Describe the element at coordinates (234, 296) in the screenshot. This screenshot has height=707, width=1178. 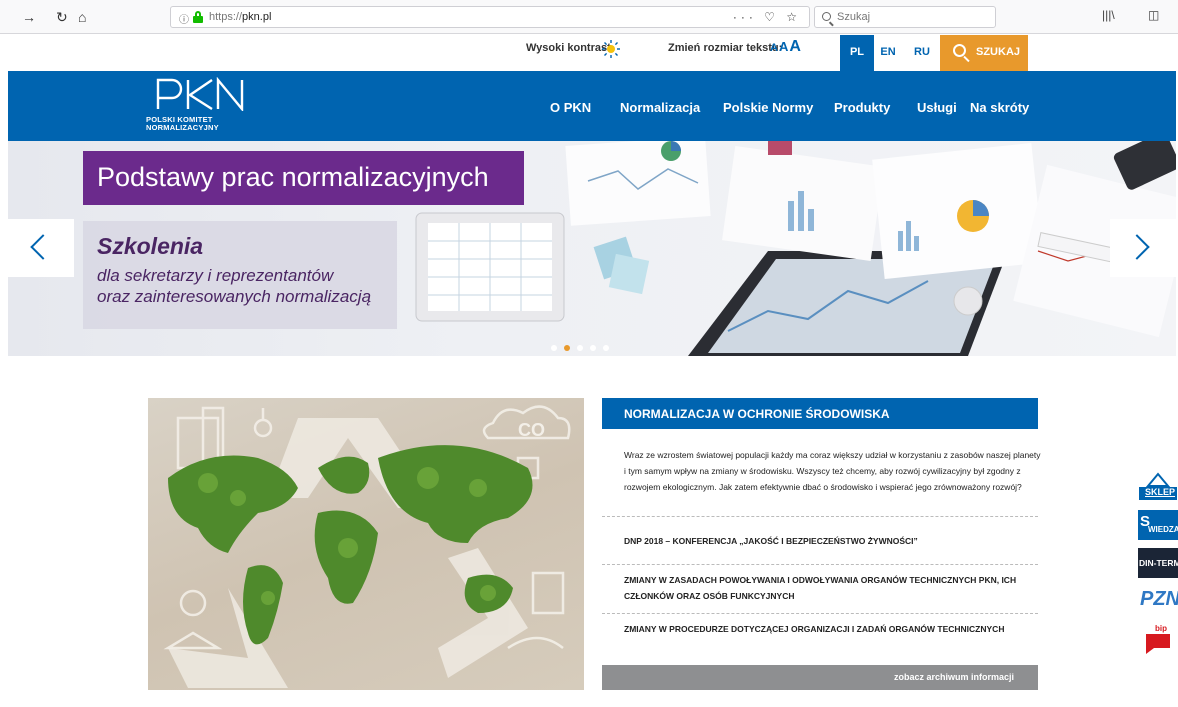
I see `hero-subtitle-line2: oraz zainteresowanych normalizacją` at that location.